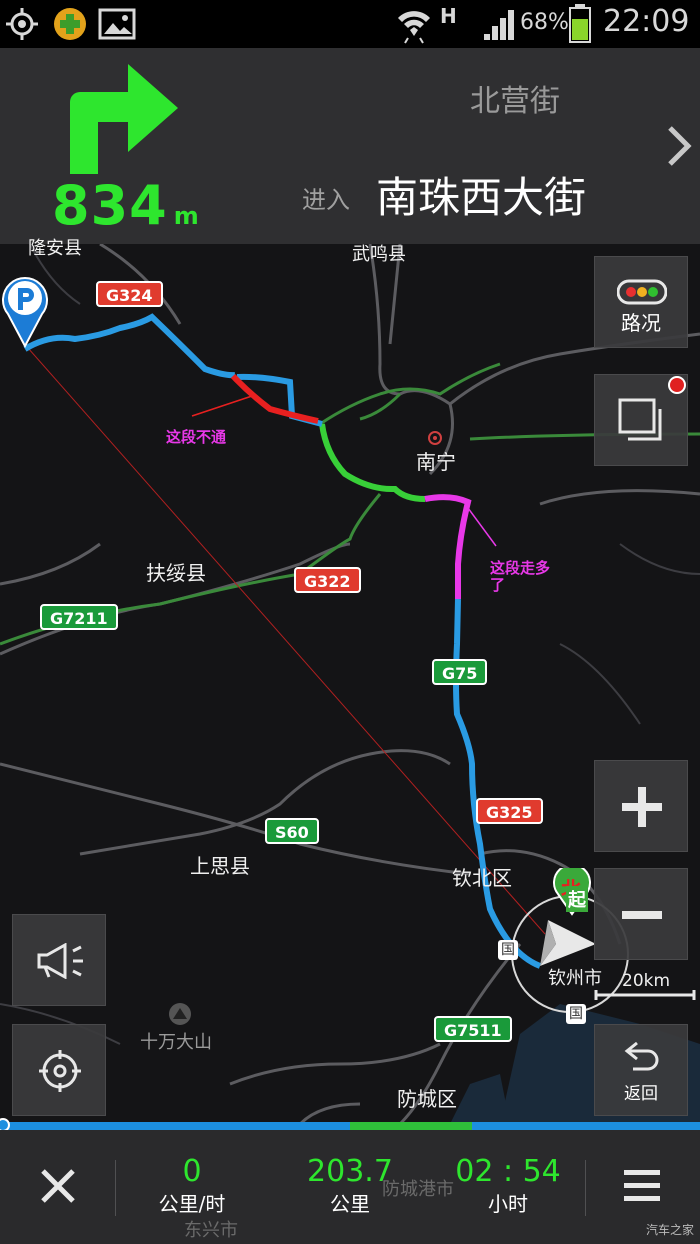  I want to click on distance-unit: m, so click(186, 216).